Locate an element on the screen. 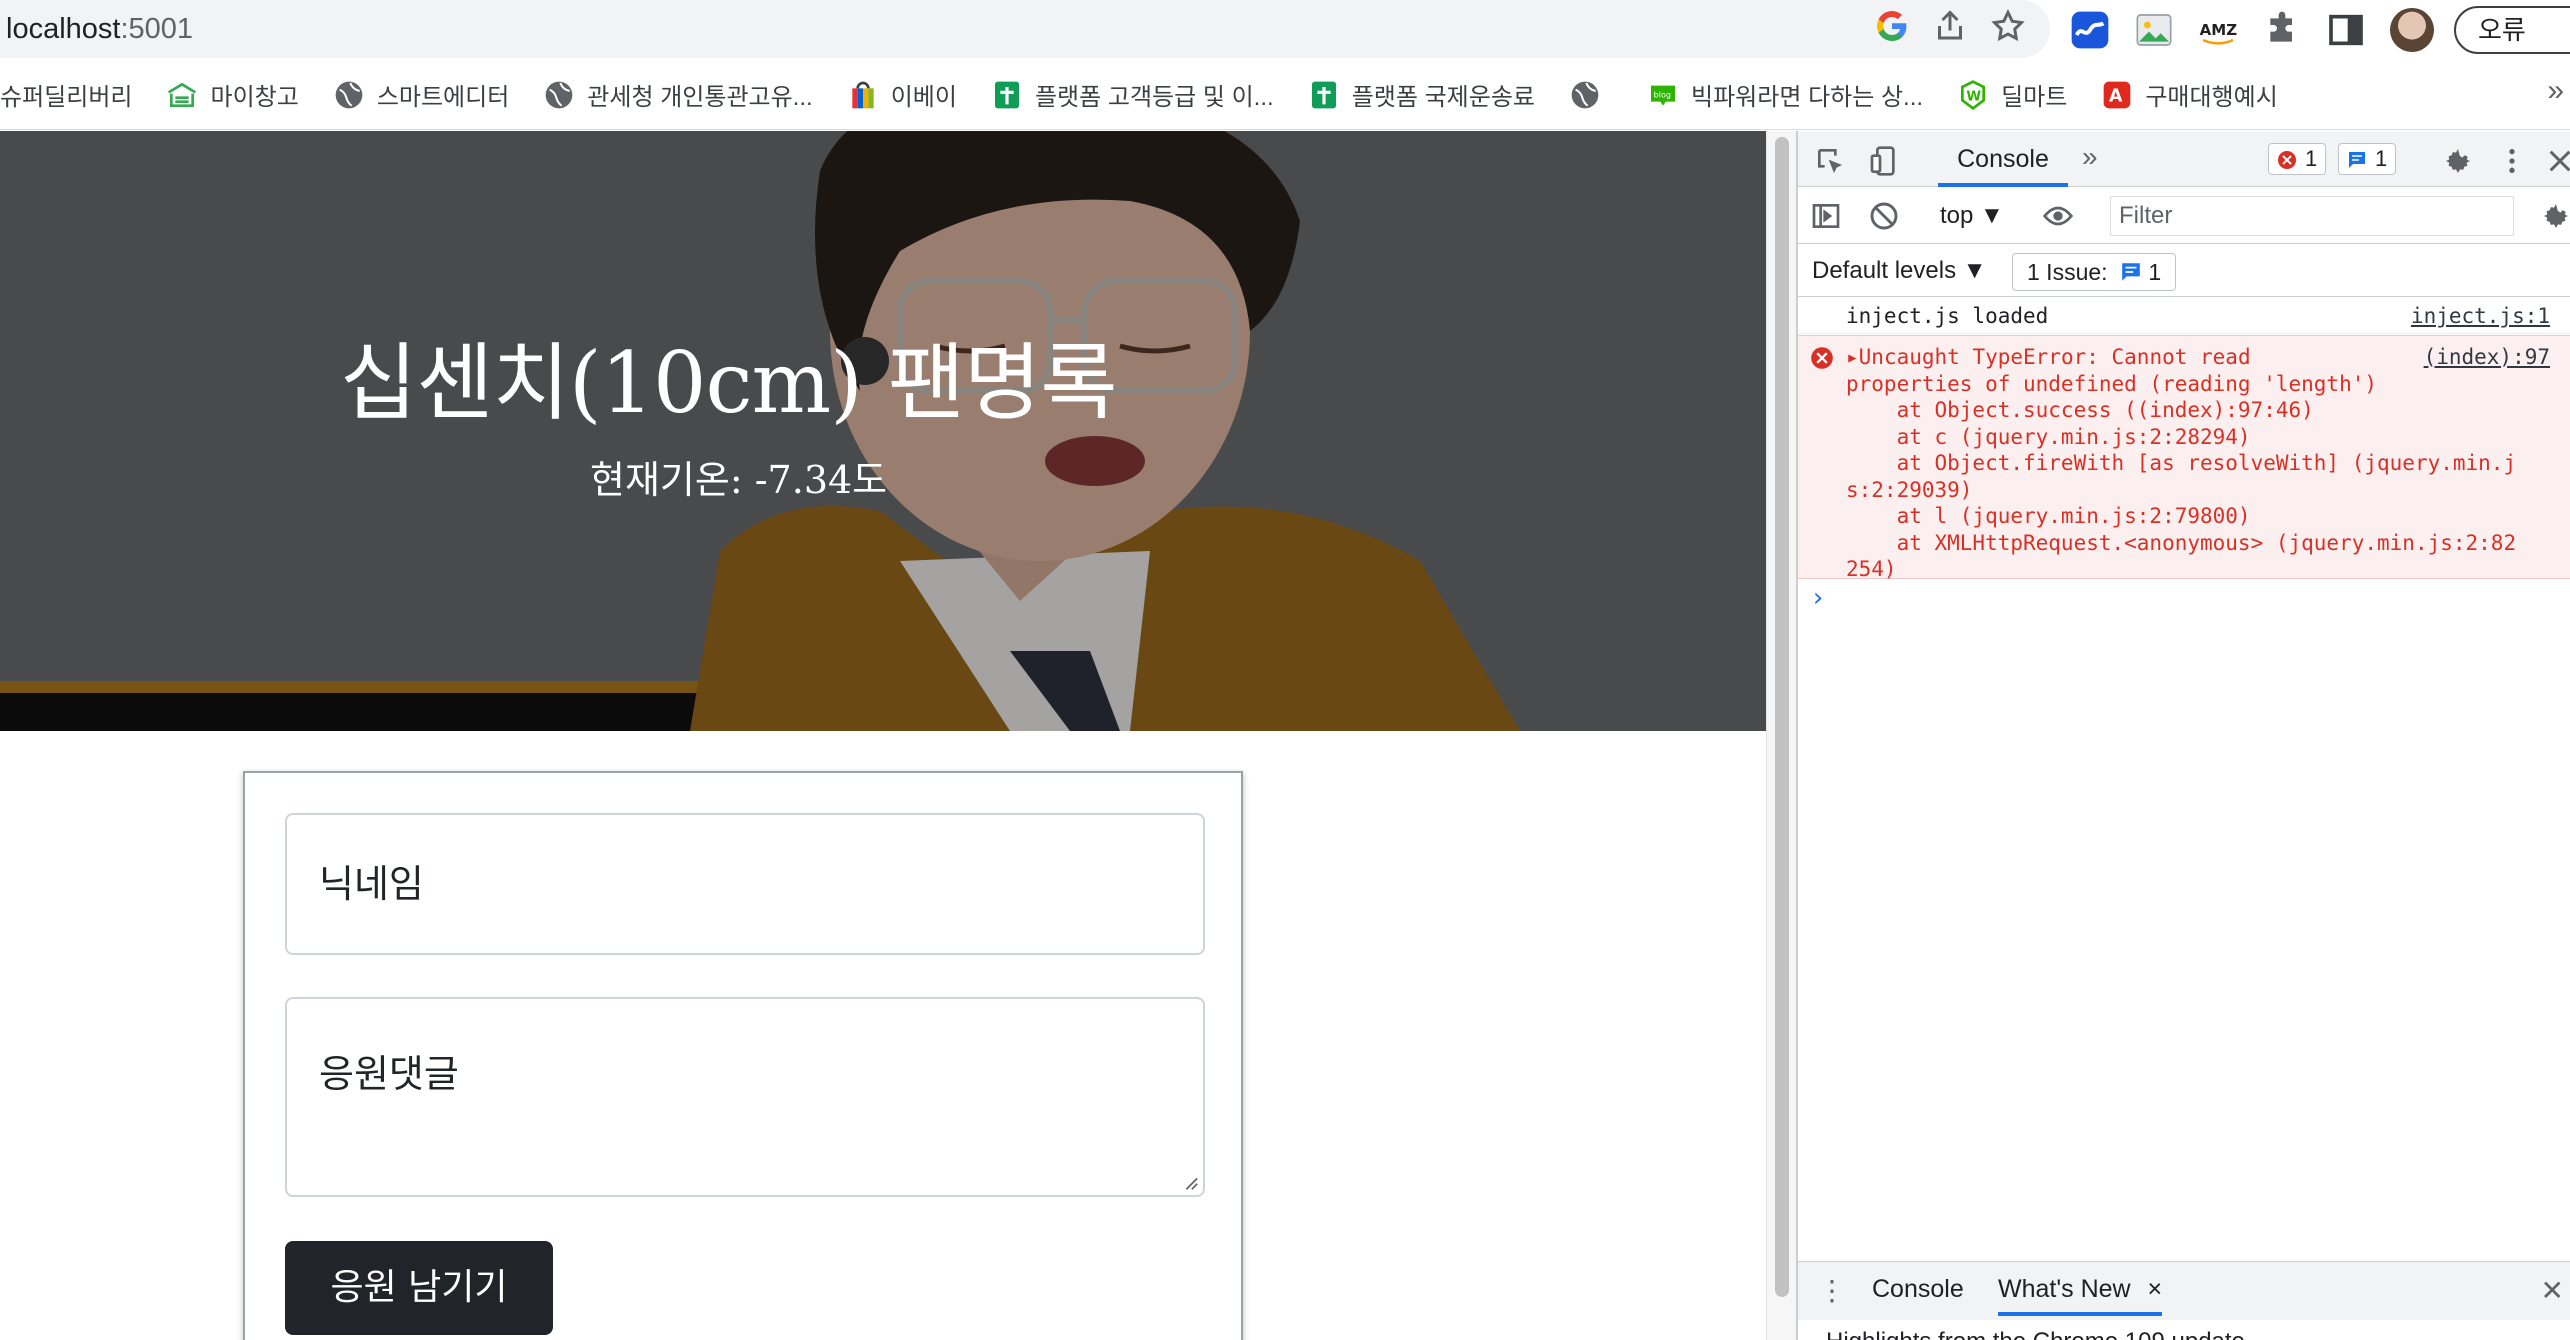 The image size is (2570, 1340). console-log-info: inject.js loaded inject.js:1 is located at coordinates (2184, 316).